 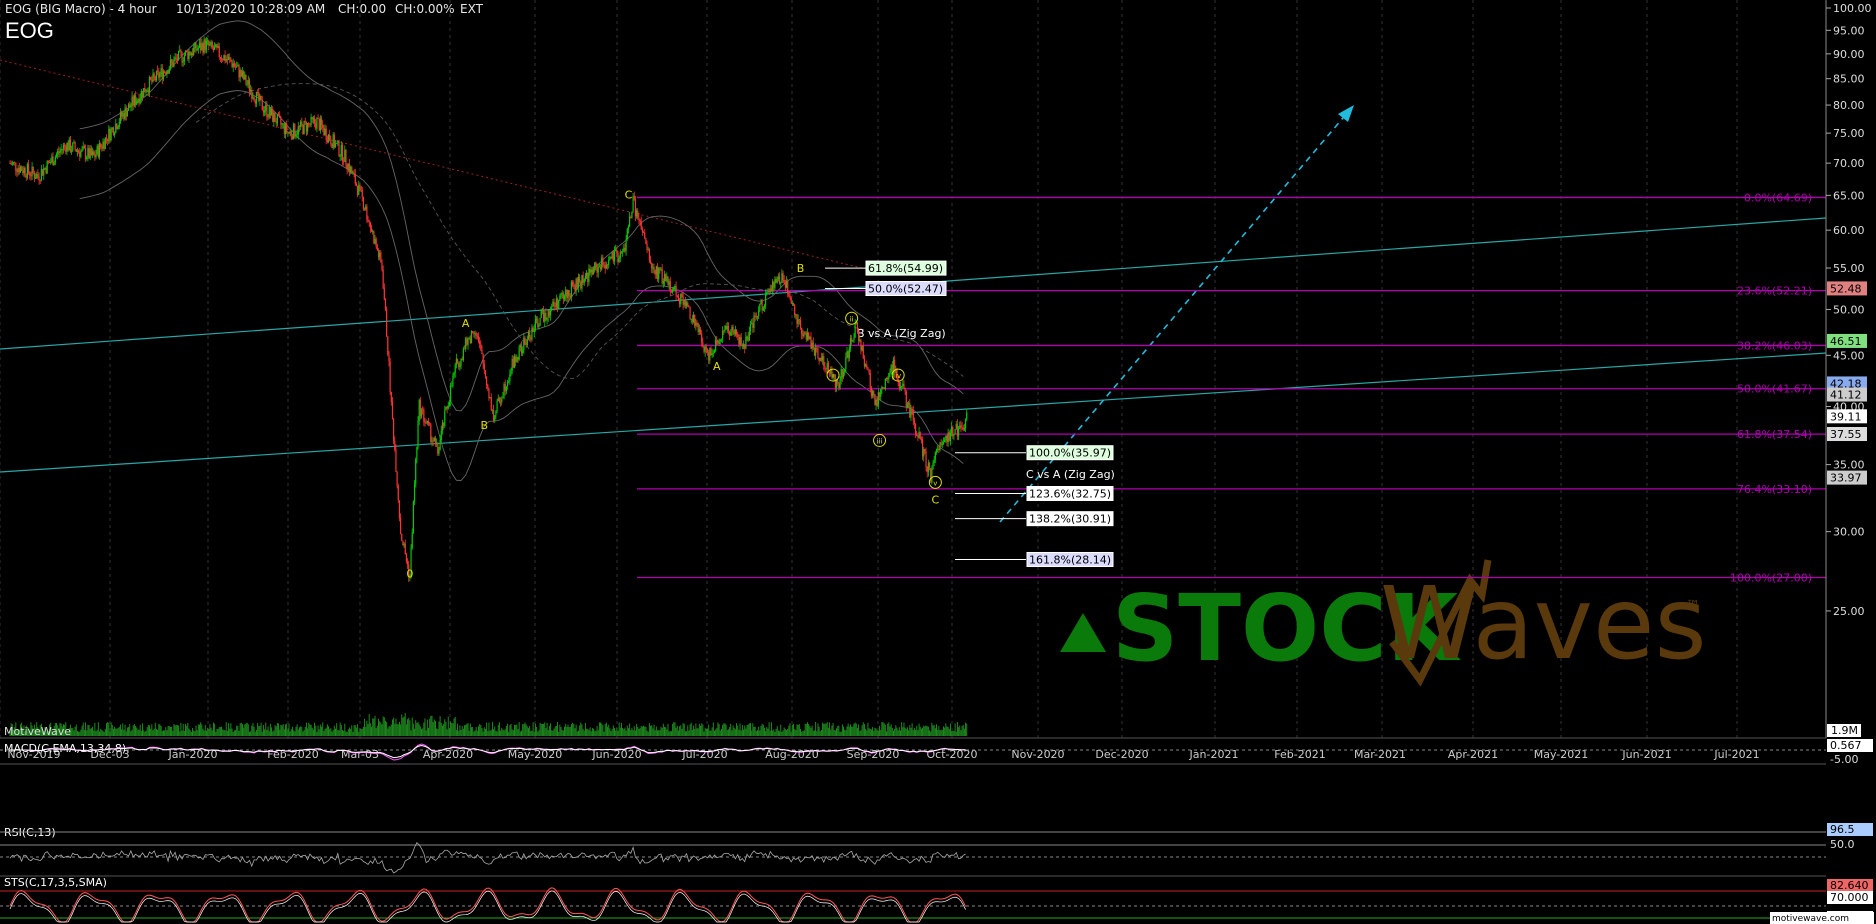 I want to click on time-tick-label: Oct-2020, so click(x=952, y=754).